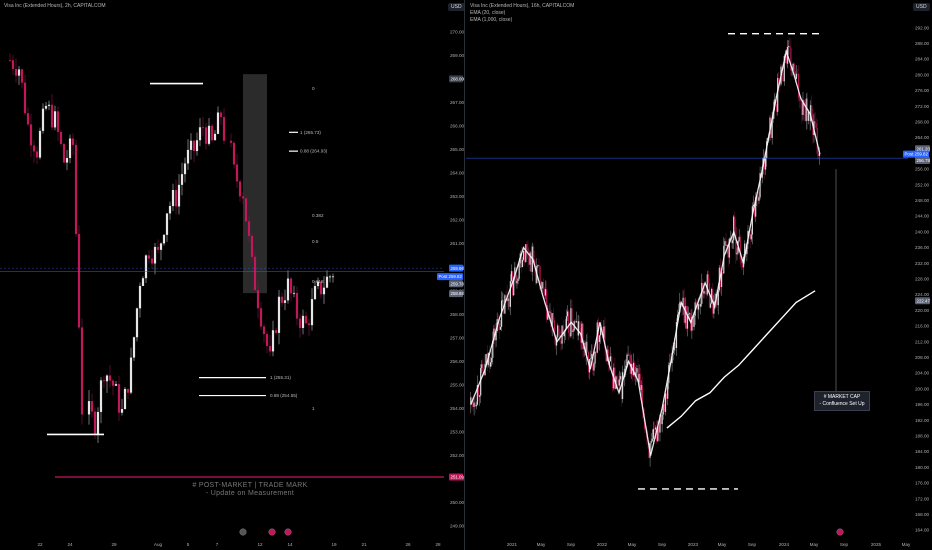  What do you see at coordinates (842, 404) in the screenshot?
I see `callout-line-2: - Confluence Set Up` at bounding box center [842, 404].